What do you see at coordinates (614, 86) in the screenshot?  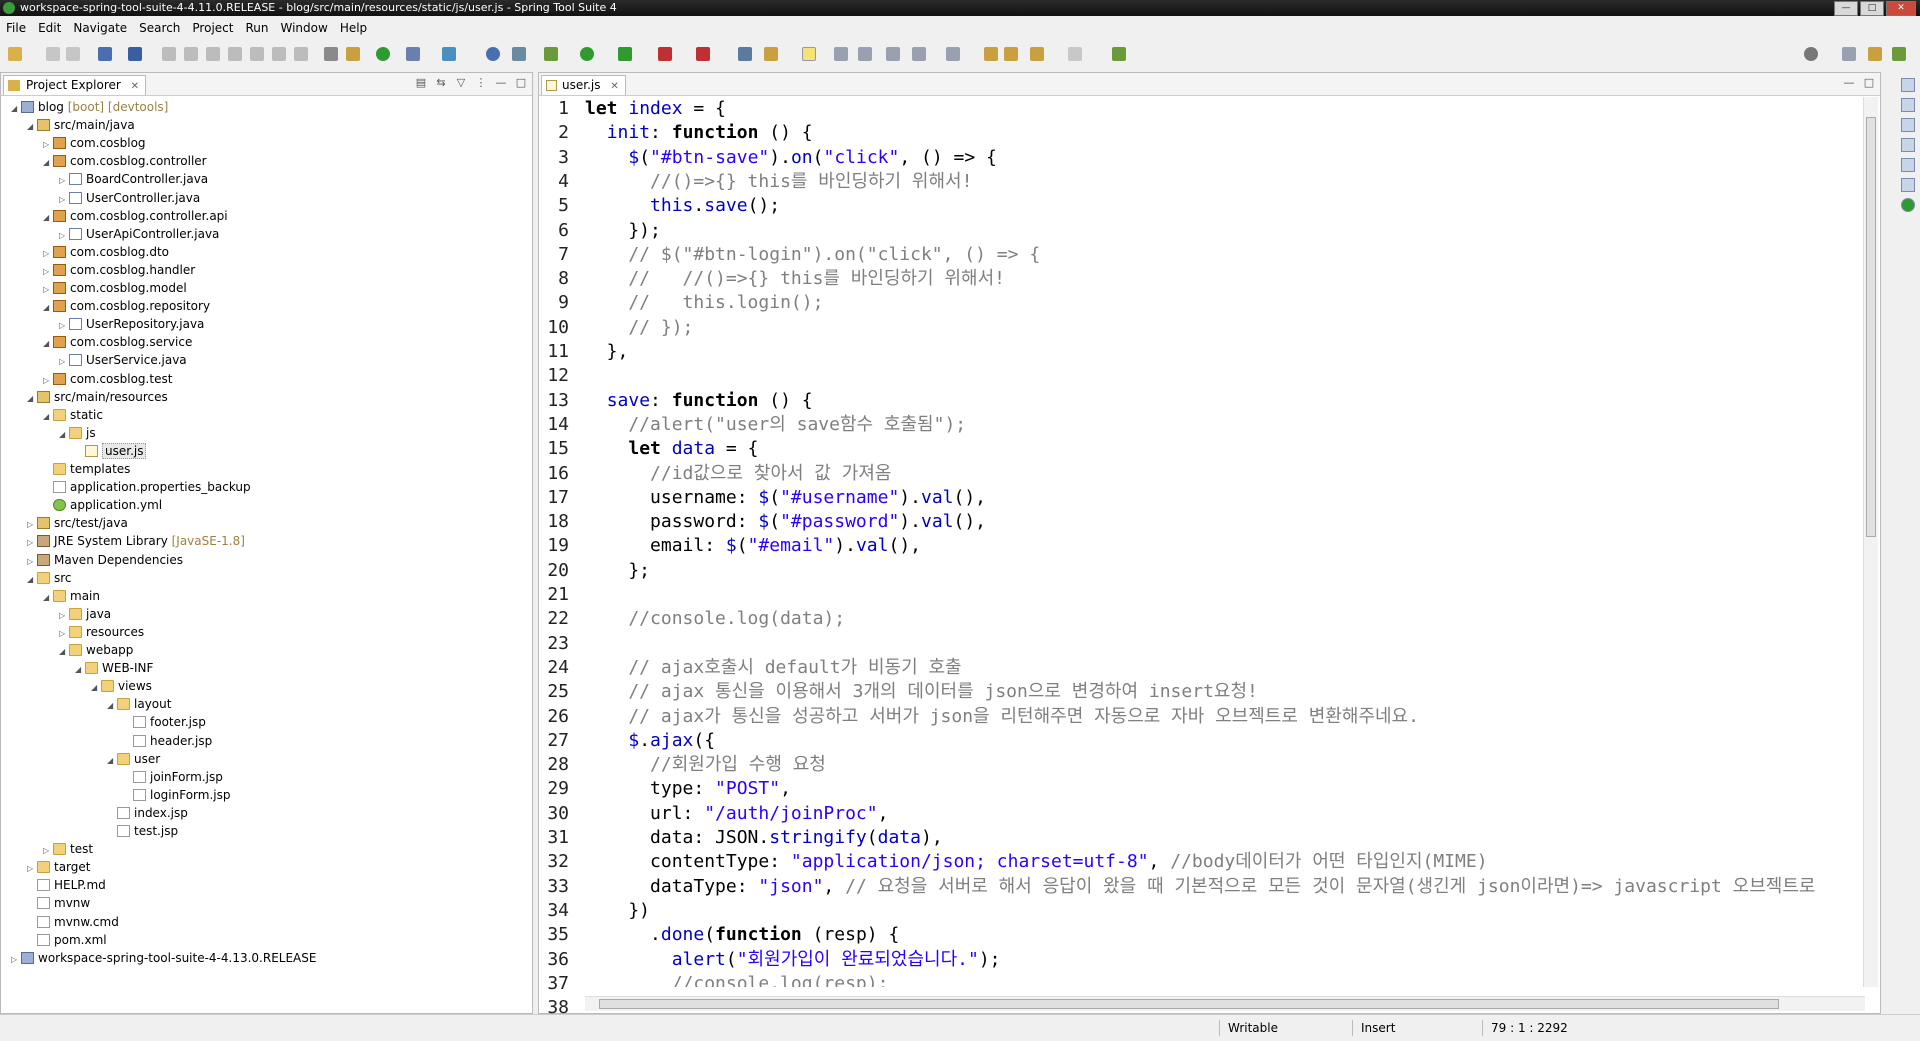 I see `close-icon: ✕` at bounding box center [614, 86].